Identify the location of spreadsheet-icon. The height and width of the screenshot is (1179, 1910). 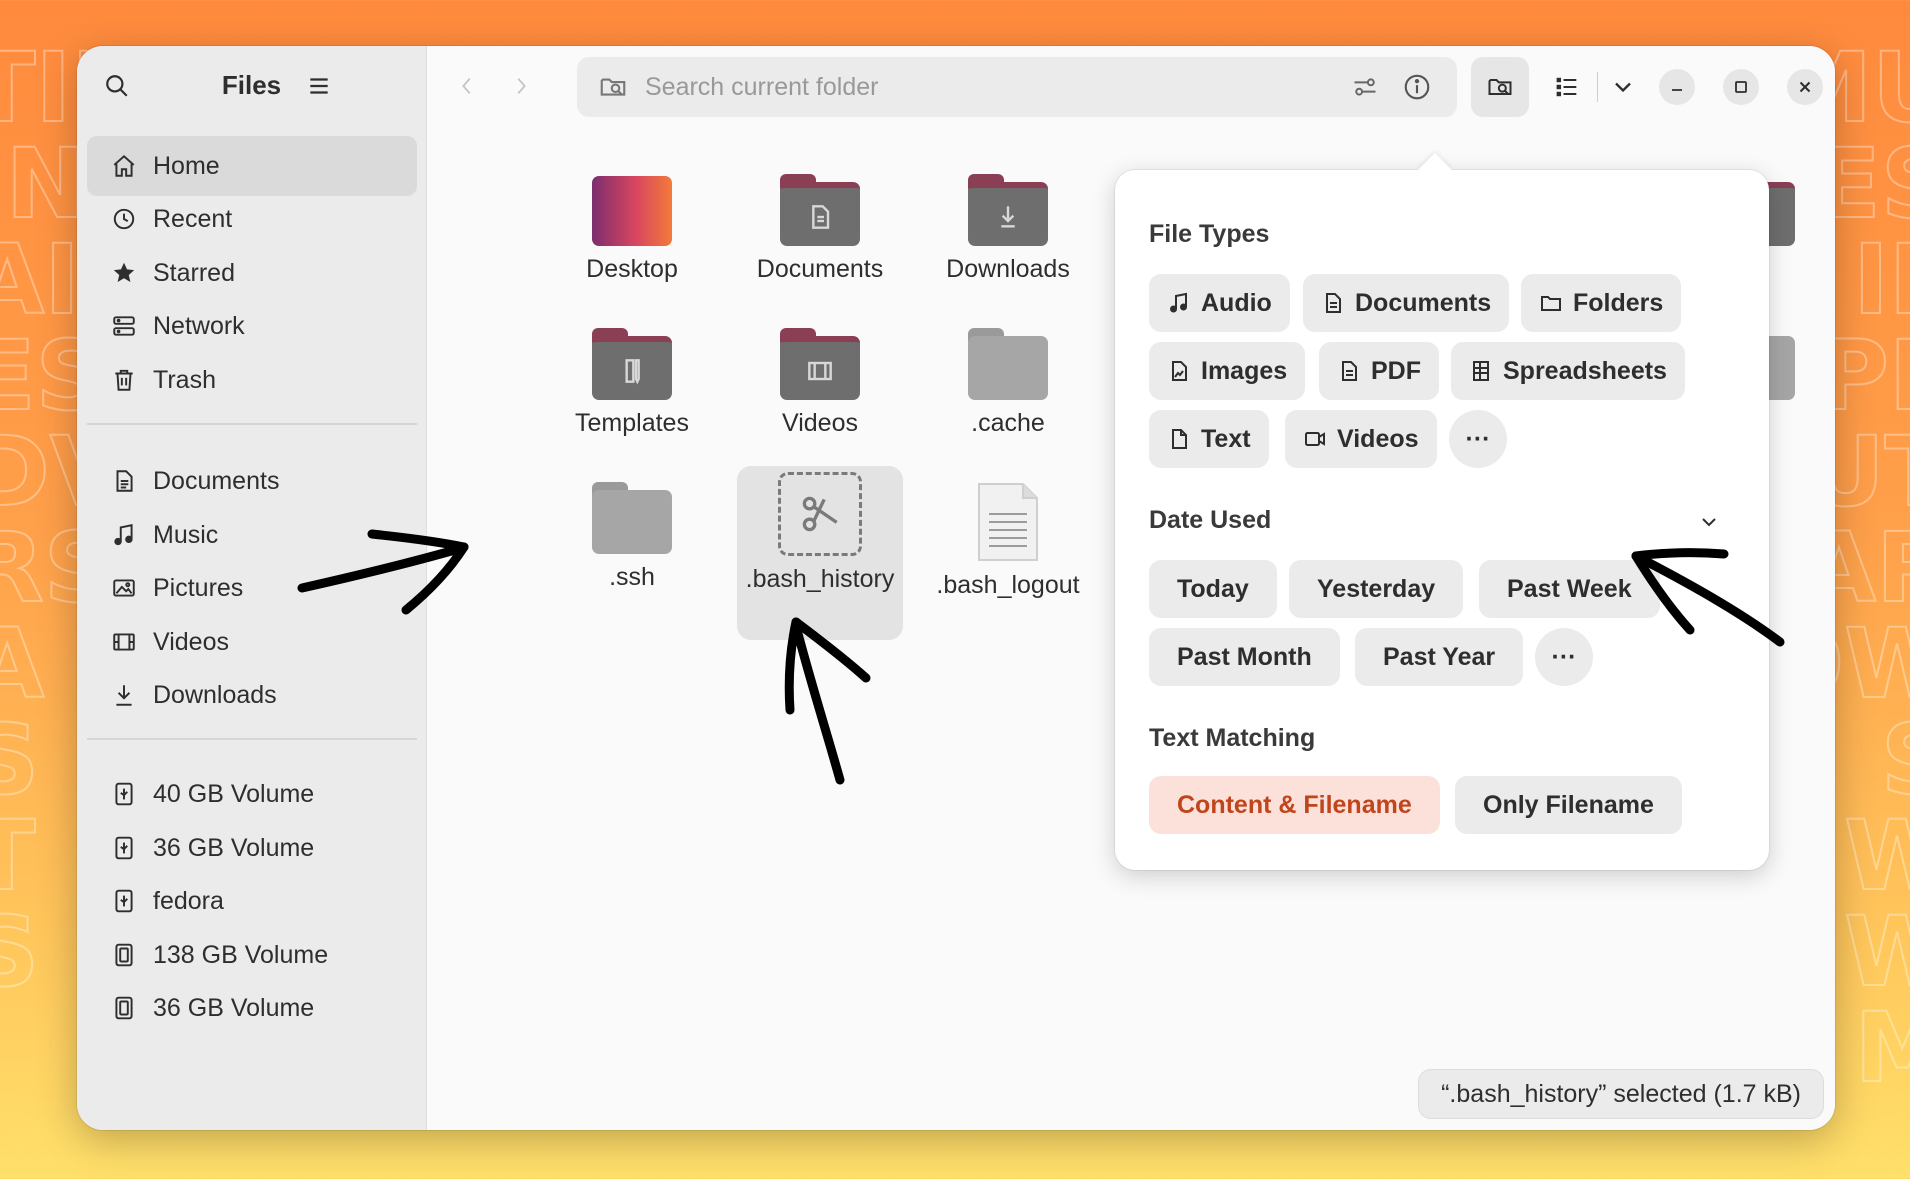
(1481, 371).